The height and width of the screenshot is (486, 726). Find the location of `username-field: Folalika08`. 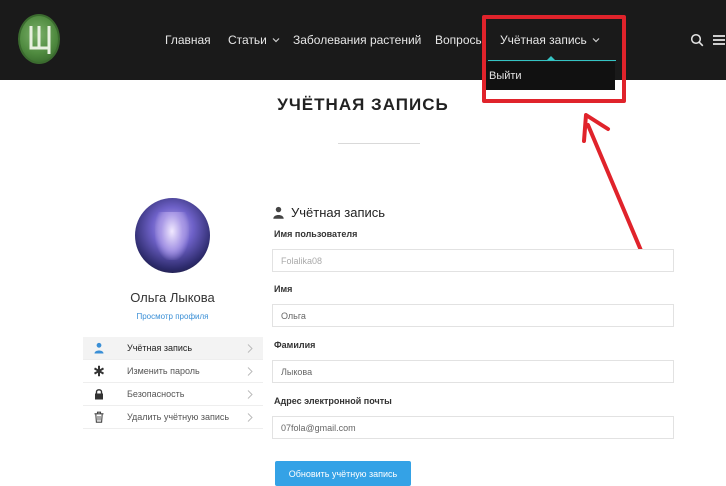

username-field: Folalika08 is located at coordinates (473, 260).